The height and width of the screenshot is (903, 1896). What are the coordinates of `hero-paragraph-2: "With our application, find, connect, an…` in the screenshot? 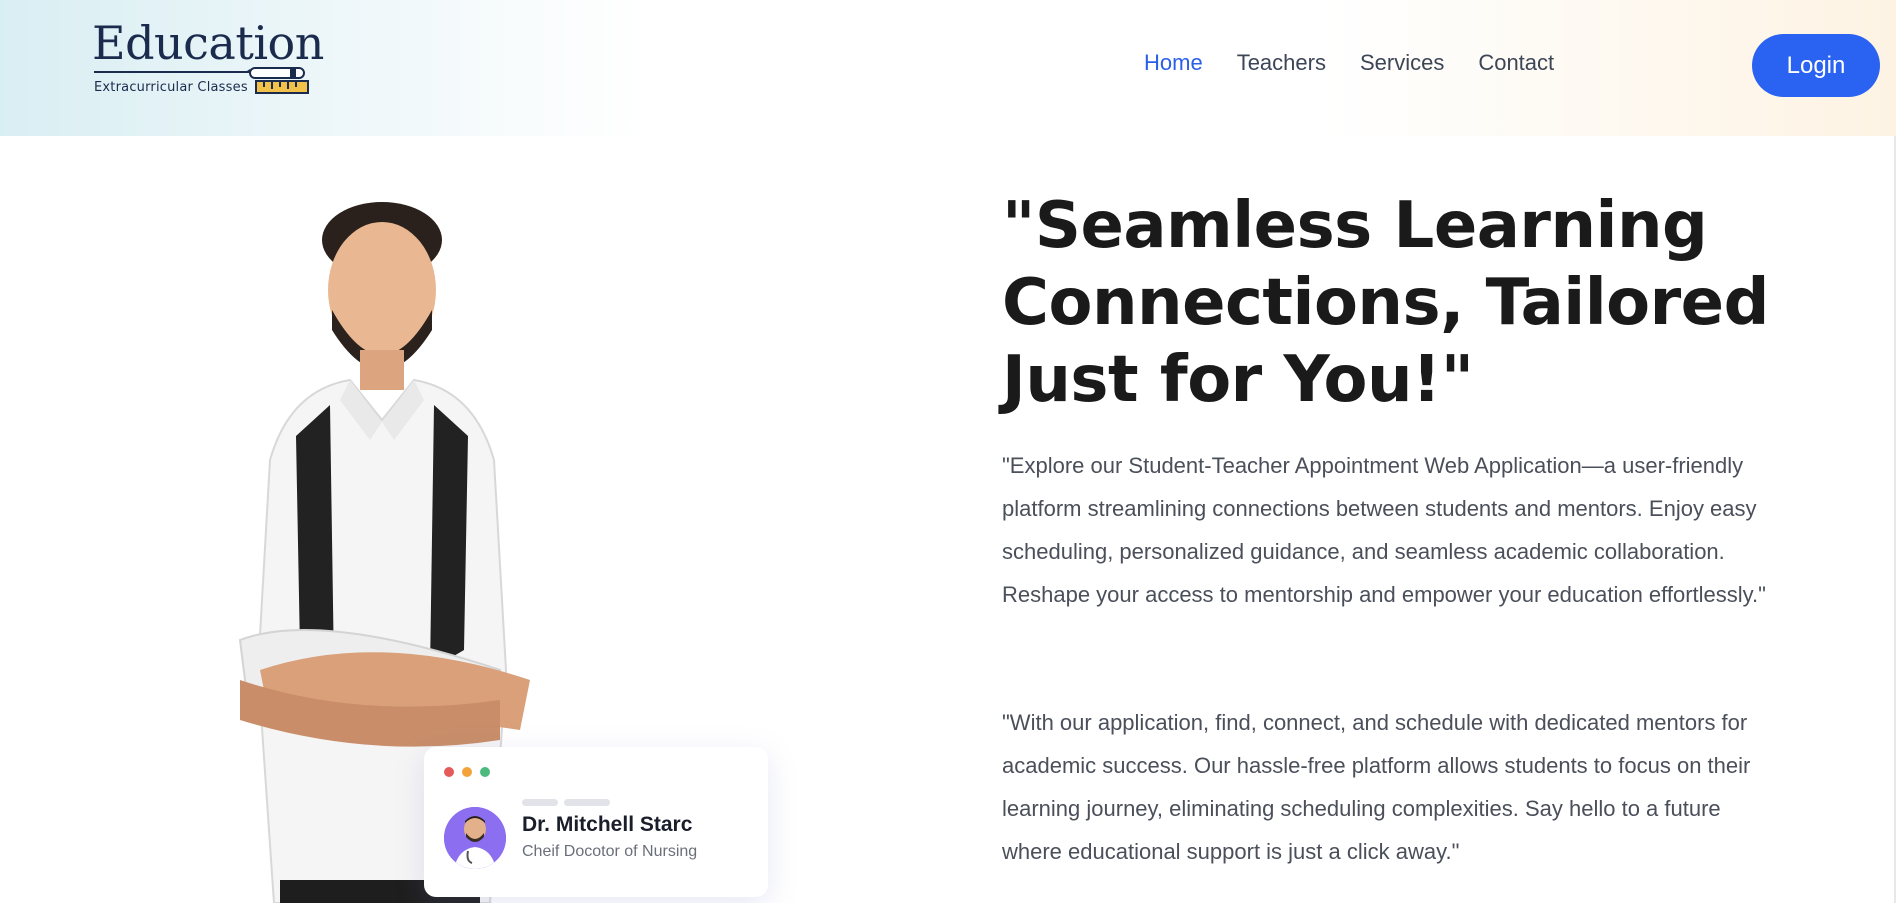 It's located at (1376, 787).